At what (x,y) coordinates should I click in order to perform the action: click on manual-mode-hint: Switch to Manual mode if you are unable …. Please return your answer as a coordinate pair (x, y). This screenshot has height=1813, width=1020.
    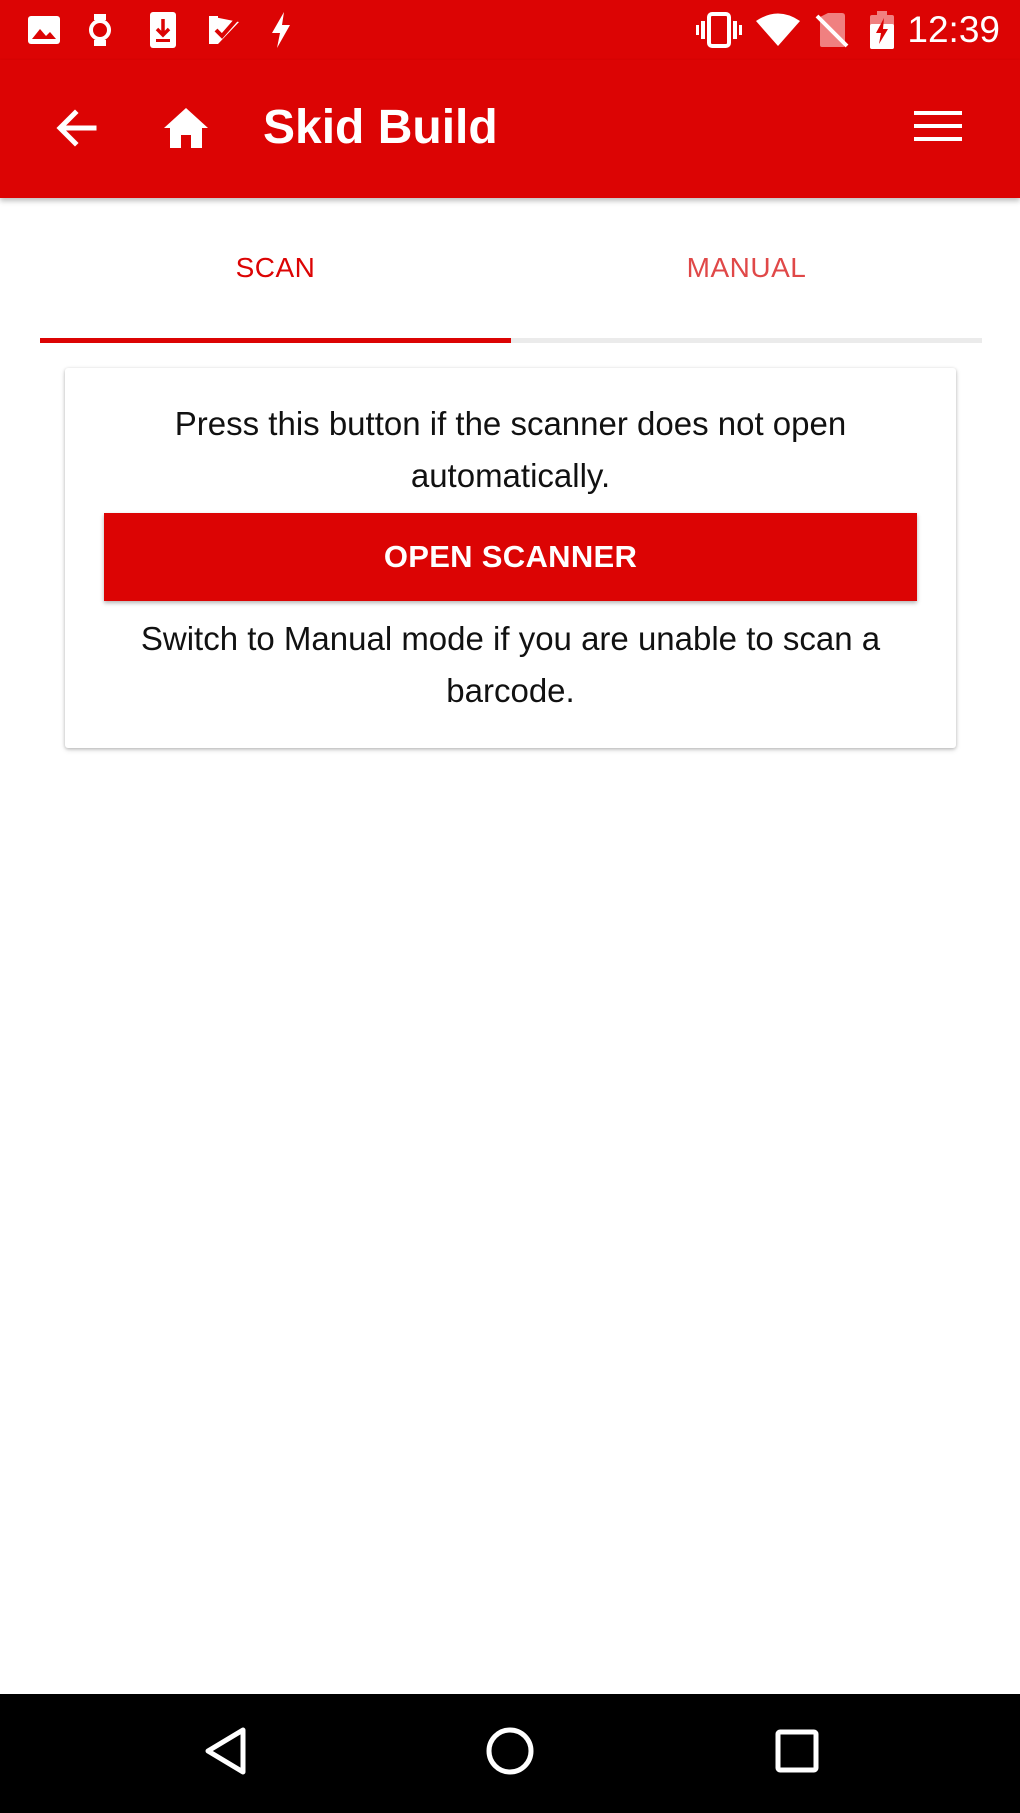
    Looking at the image, I should click on (510, 664).